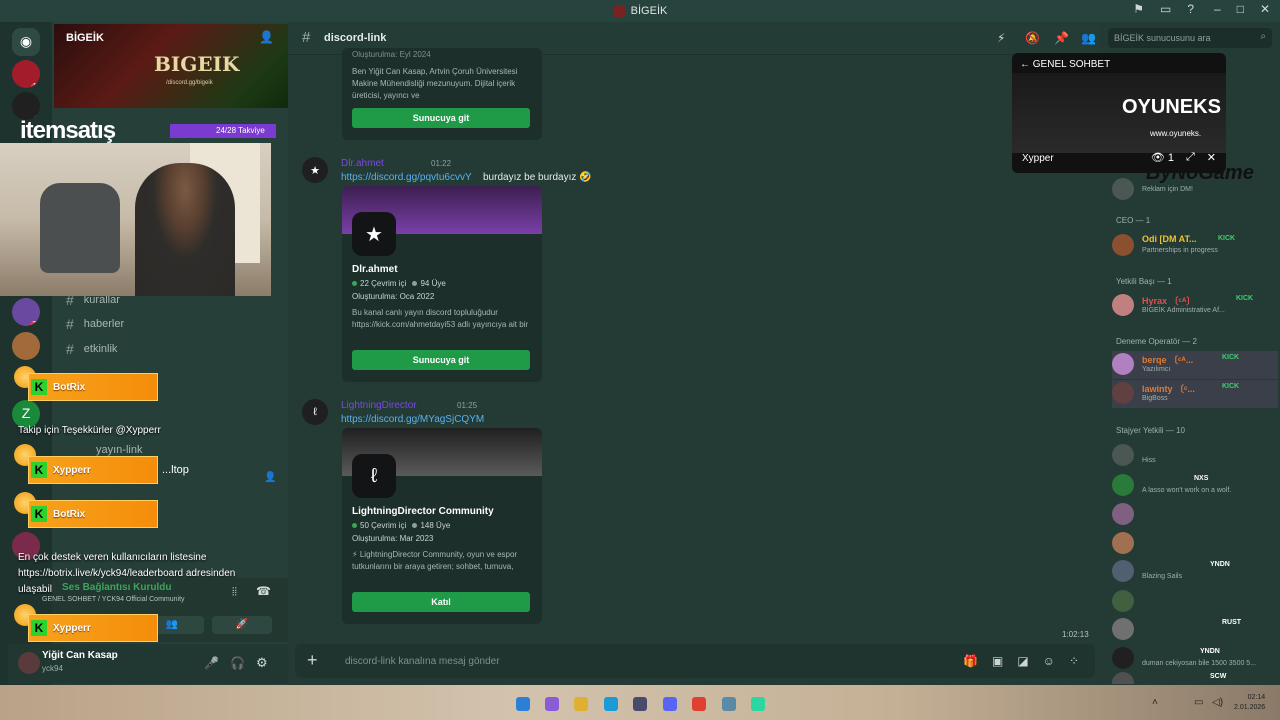 This screenshot has width=1280, height=720. Describe the element at coordinates (95, 324) in the screenshot. I see `channel-item: # haberler` at that location.